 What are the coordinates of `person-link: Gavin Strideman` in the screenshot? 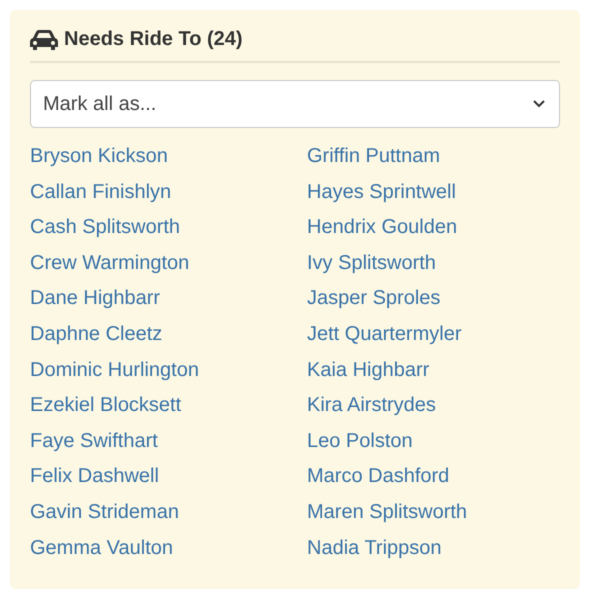 It's located at (104, 512).